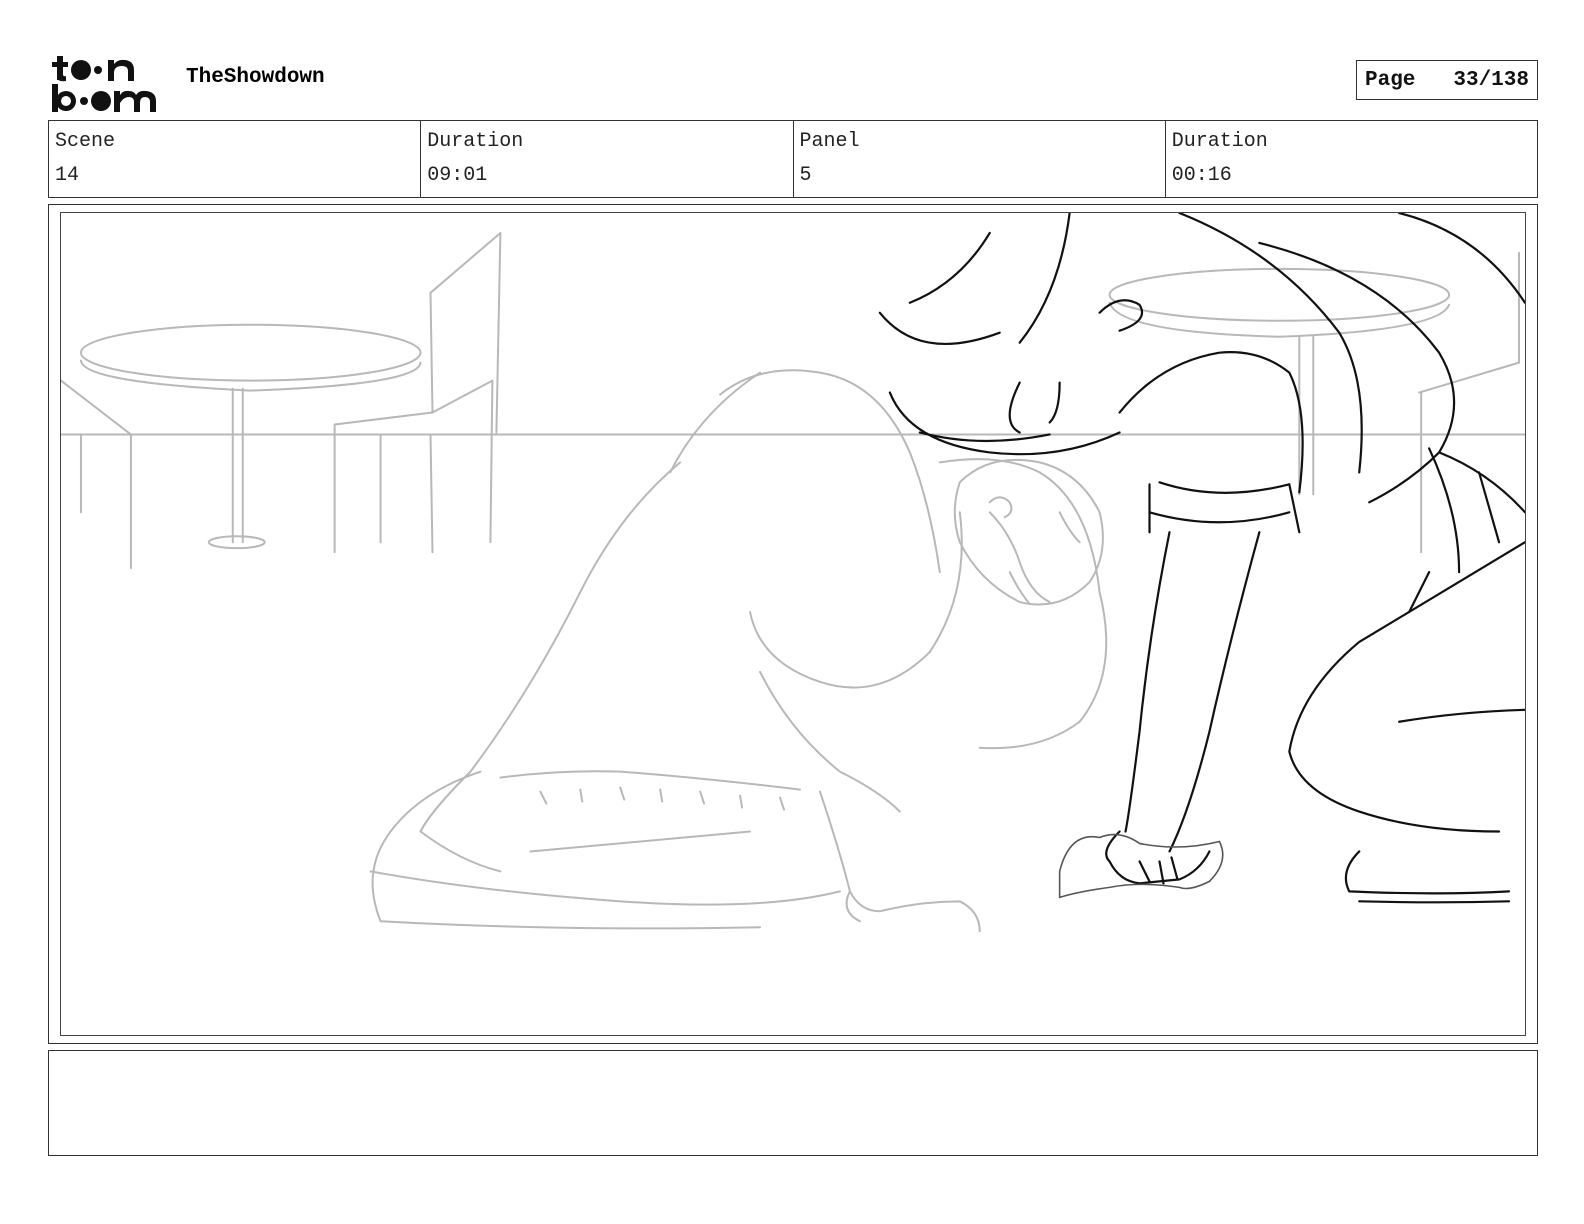 The width and height of the screenshot is (1584, 1224). What do you see at coordinates (235, 159) in the screenshot?
I see `scene-cell: Scene 14` at bounding box center [235, 159].